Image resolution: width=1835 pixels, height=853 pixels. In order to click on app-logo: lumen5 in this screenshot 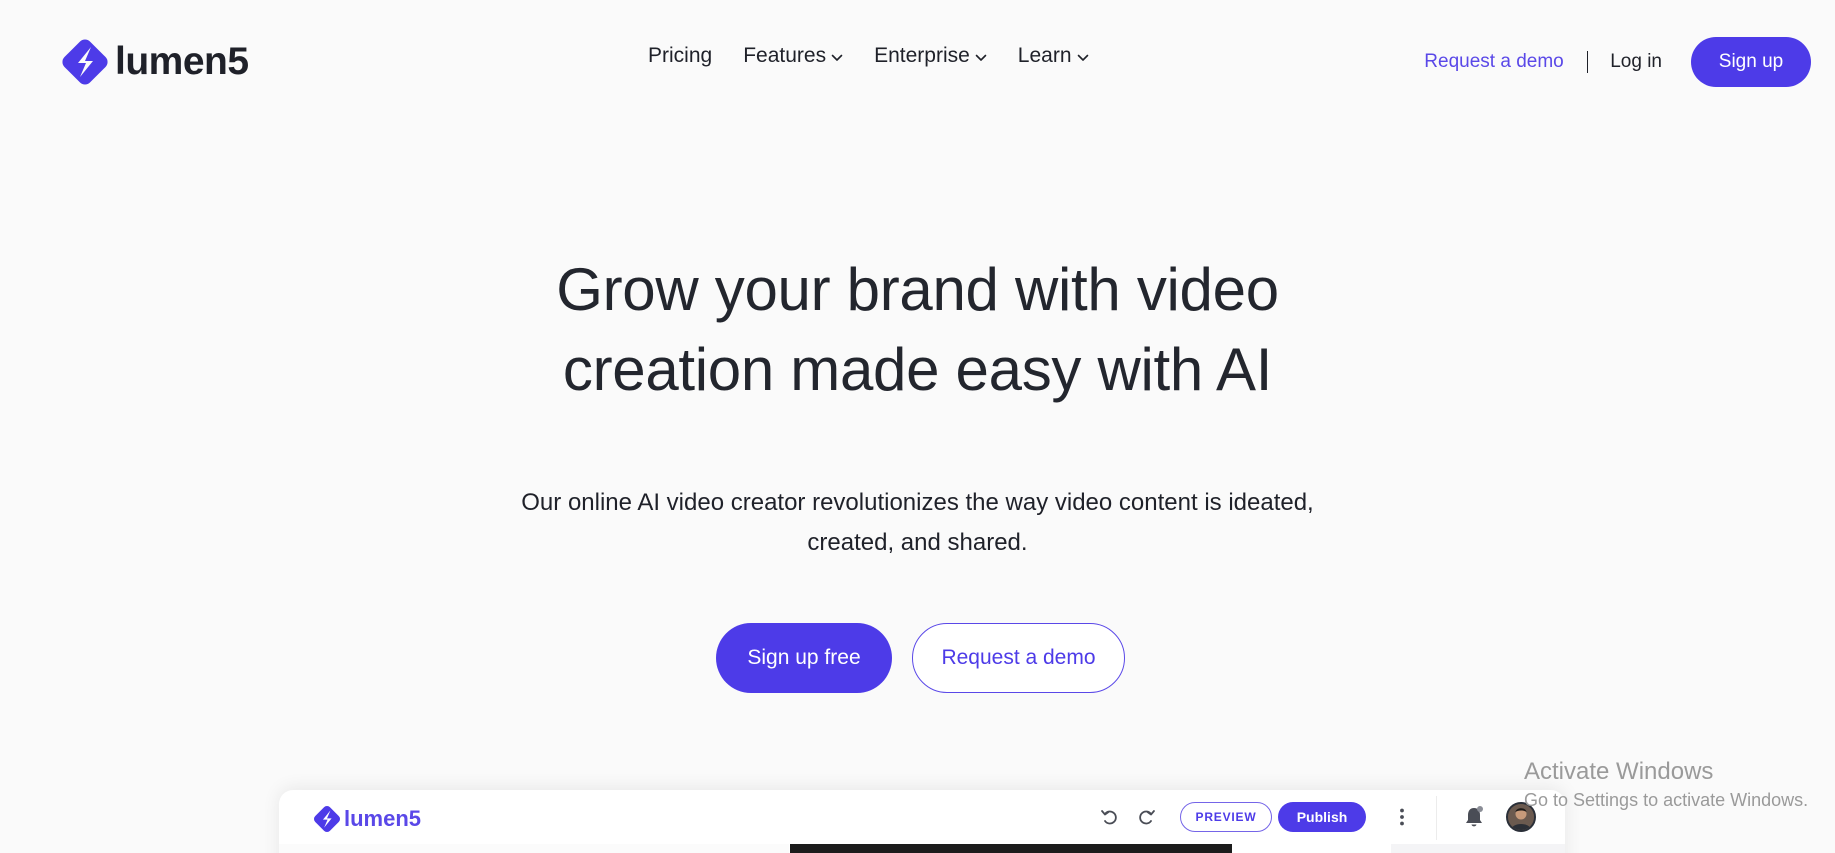, I will do `click(366, 819)`.